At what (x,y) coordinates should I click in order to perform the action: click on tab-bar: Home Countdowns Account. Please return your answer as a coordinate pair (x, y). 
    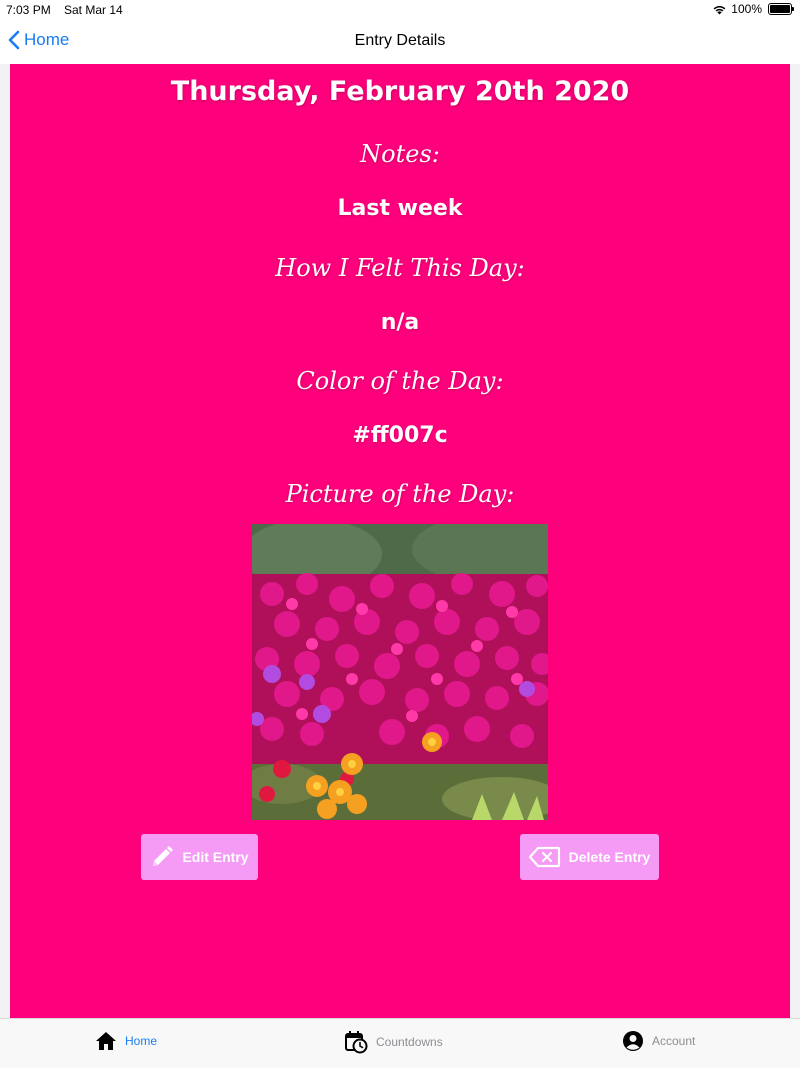
    Looking at the image, I should click on (400, 1043).